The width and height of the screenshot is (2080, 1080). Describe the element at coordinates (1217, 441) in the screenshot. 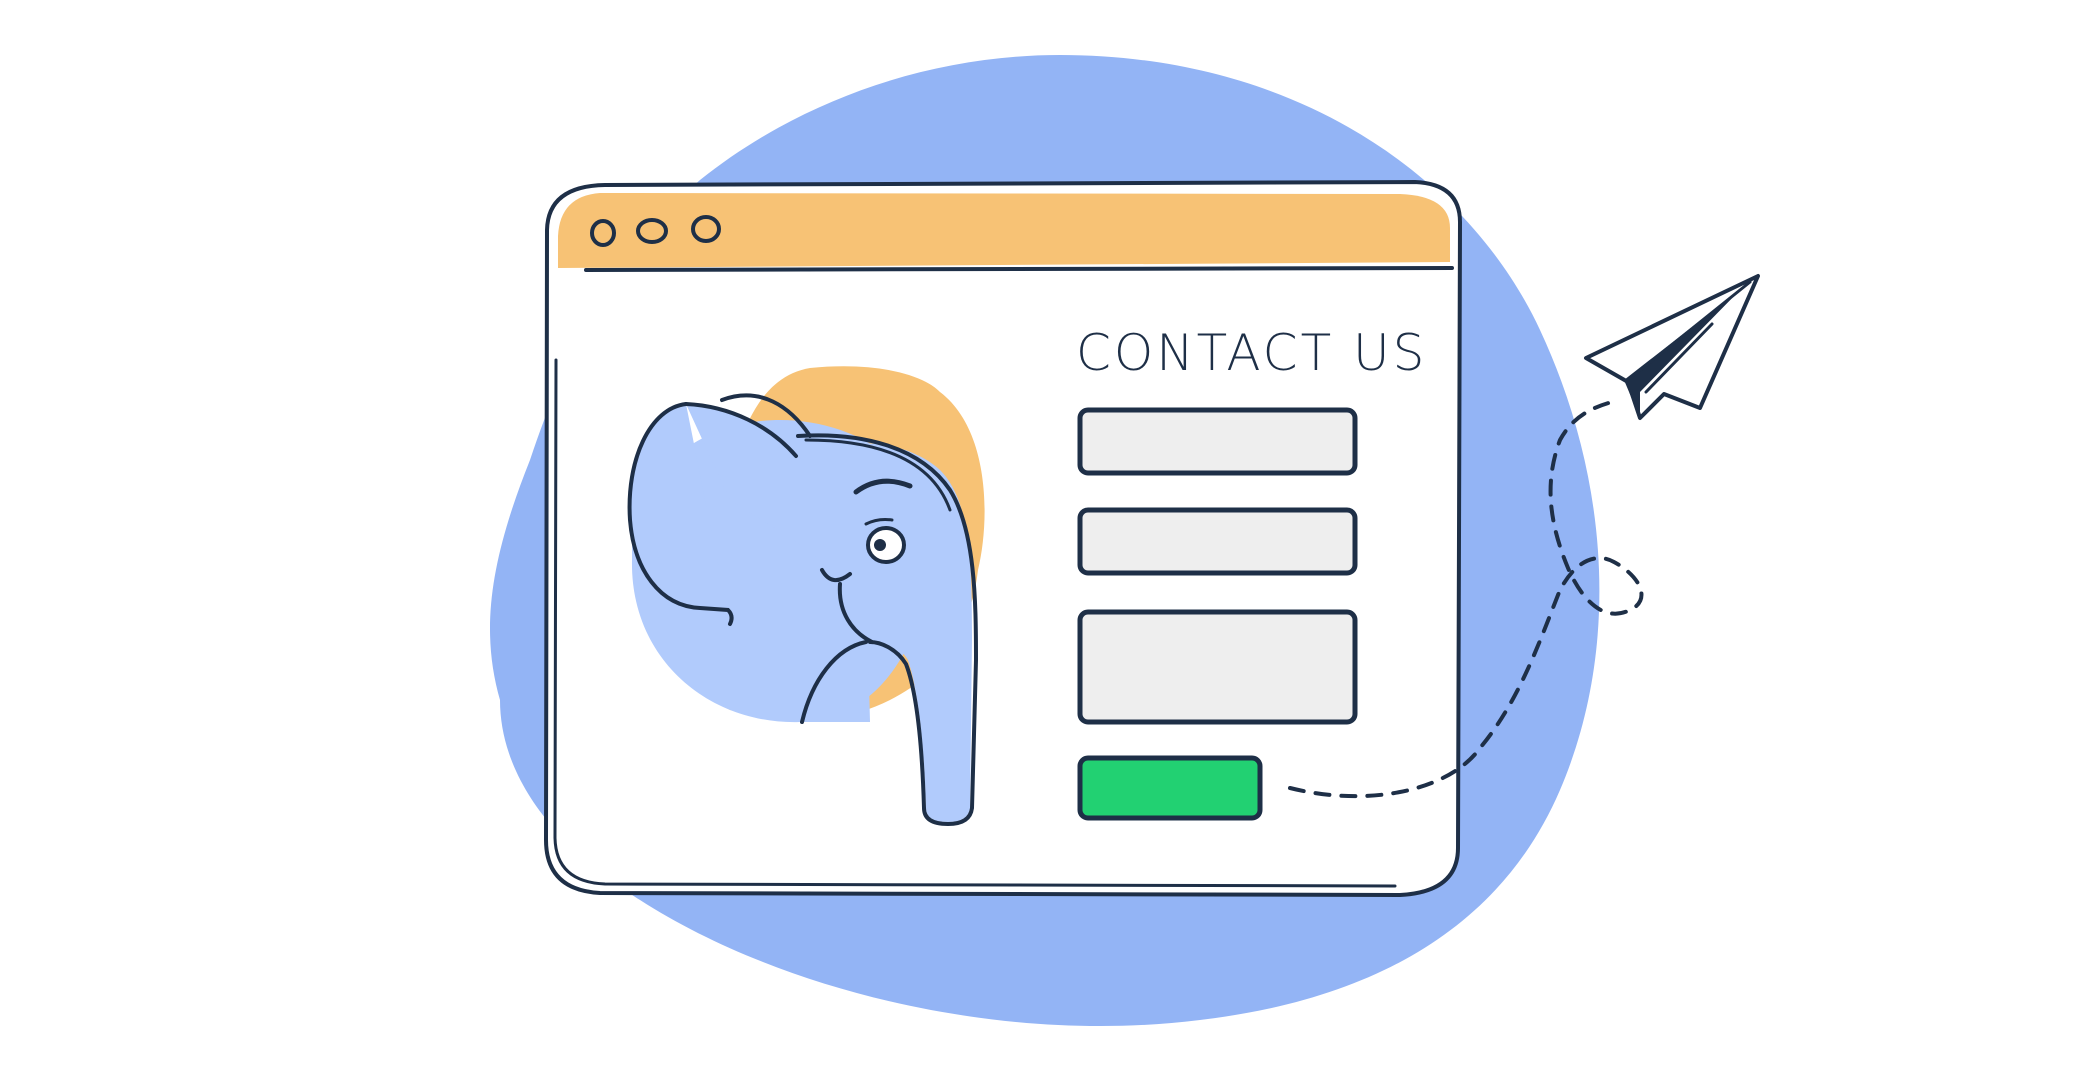

I see `name-field` at that location.